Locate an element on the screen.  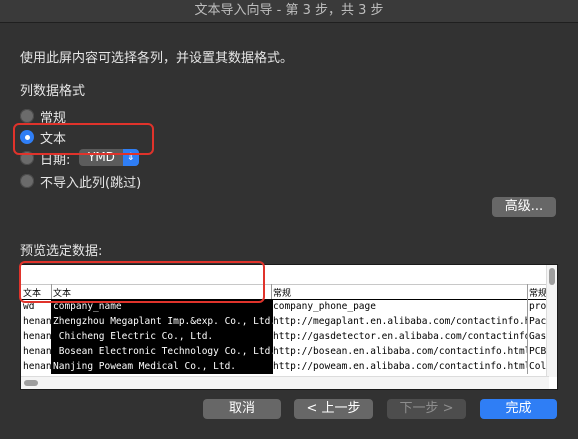
table-cell: Bosean Electronic Technology Co., Ltd. is located at coordinates (162, 351).